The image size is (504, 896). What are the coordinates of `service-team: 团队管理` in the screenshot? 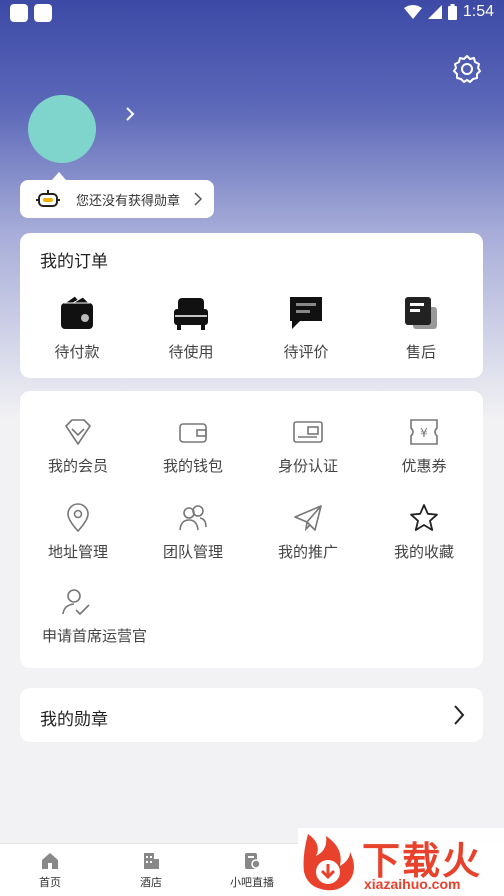 It's located at (193, 532).